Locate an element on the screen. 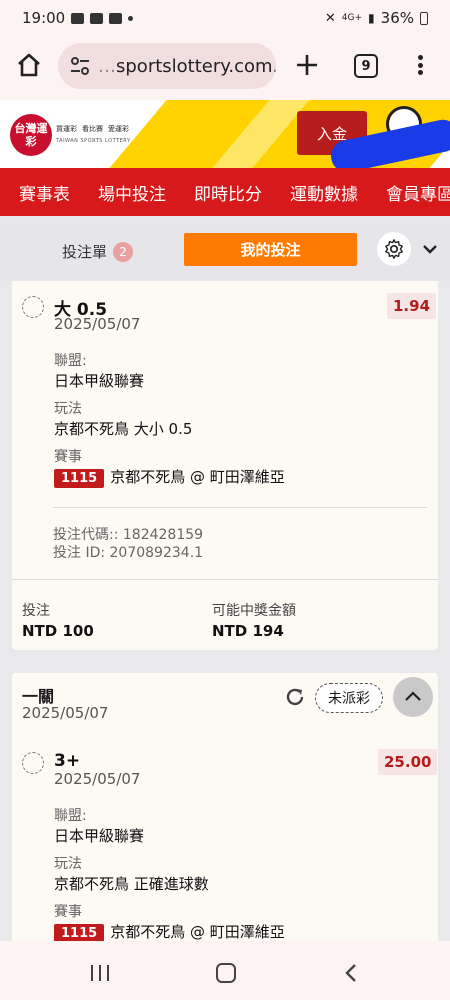 The height and width of the screenshot is (1000, 450). betslip-bar: 投注單 2 我的投注 is located at coordinates (225, 252).